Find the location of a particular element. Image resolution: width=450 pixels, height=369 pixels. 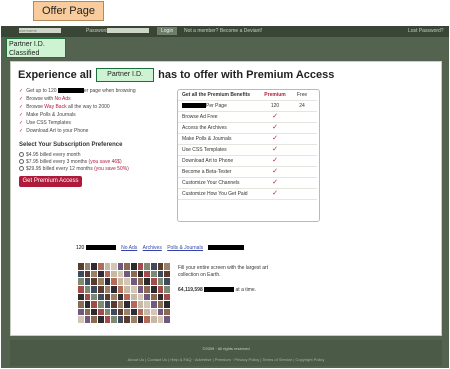

link-polls-journals: Polls & Journals is located at coordinates (185, 248).